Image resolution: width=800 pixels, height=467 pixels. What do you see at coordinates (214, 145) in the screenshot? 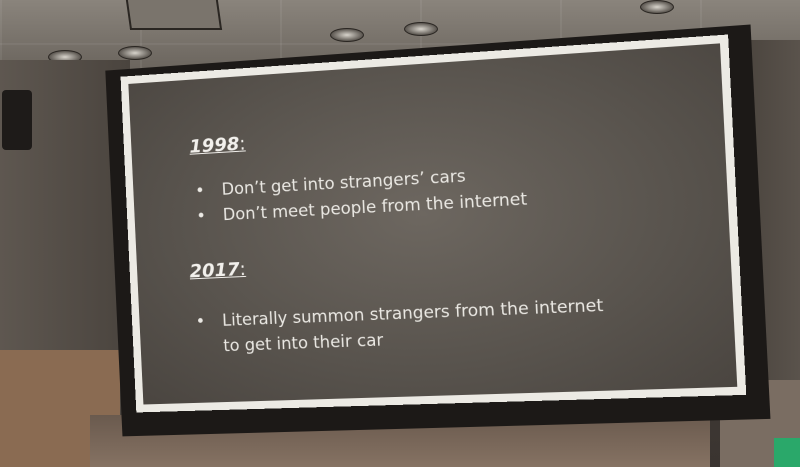
I see `section-1-year: 1998` at bounding box center [214, 145].